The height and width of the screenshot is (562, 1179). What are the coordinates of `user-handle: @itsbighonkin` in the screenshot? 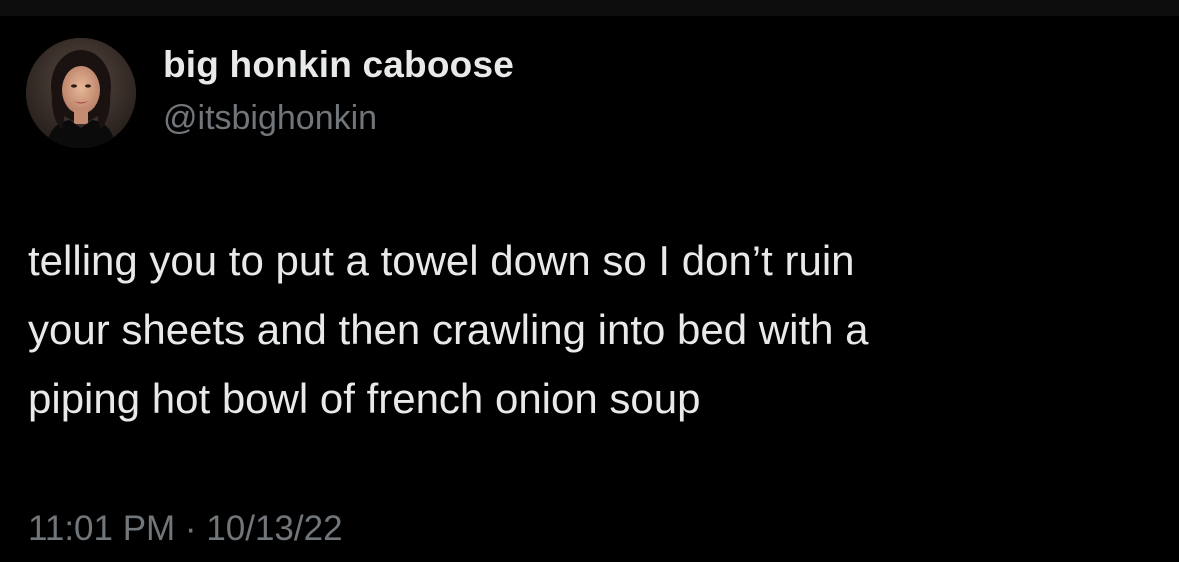 It's located at (270, 118).